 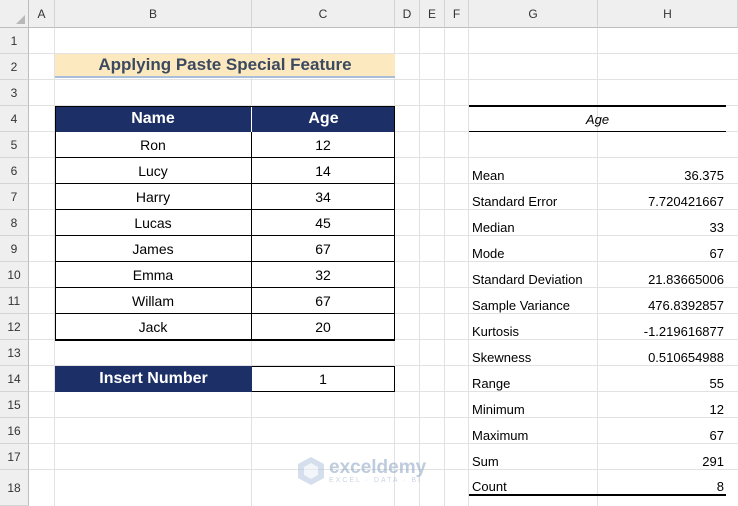 I want to click on stat-value: -1.219616877, so click(x=649, y=331).